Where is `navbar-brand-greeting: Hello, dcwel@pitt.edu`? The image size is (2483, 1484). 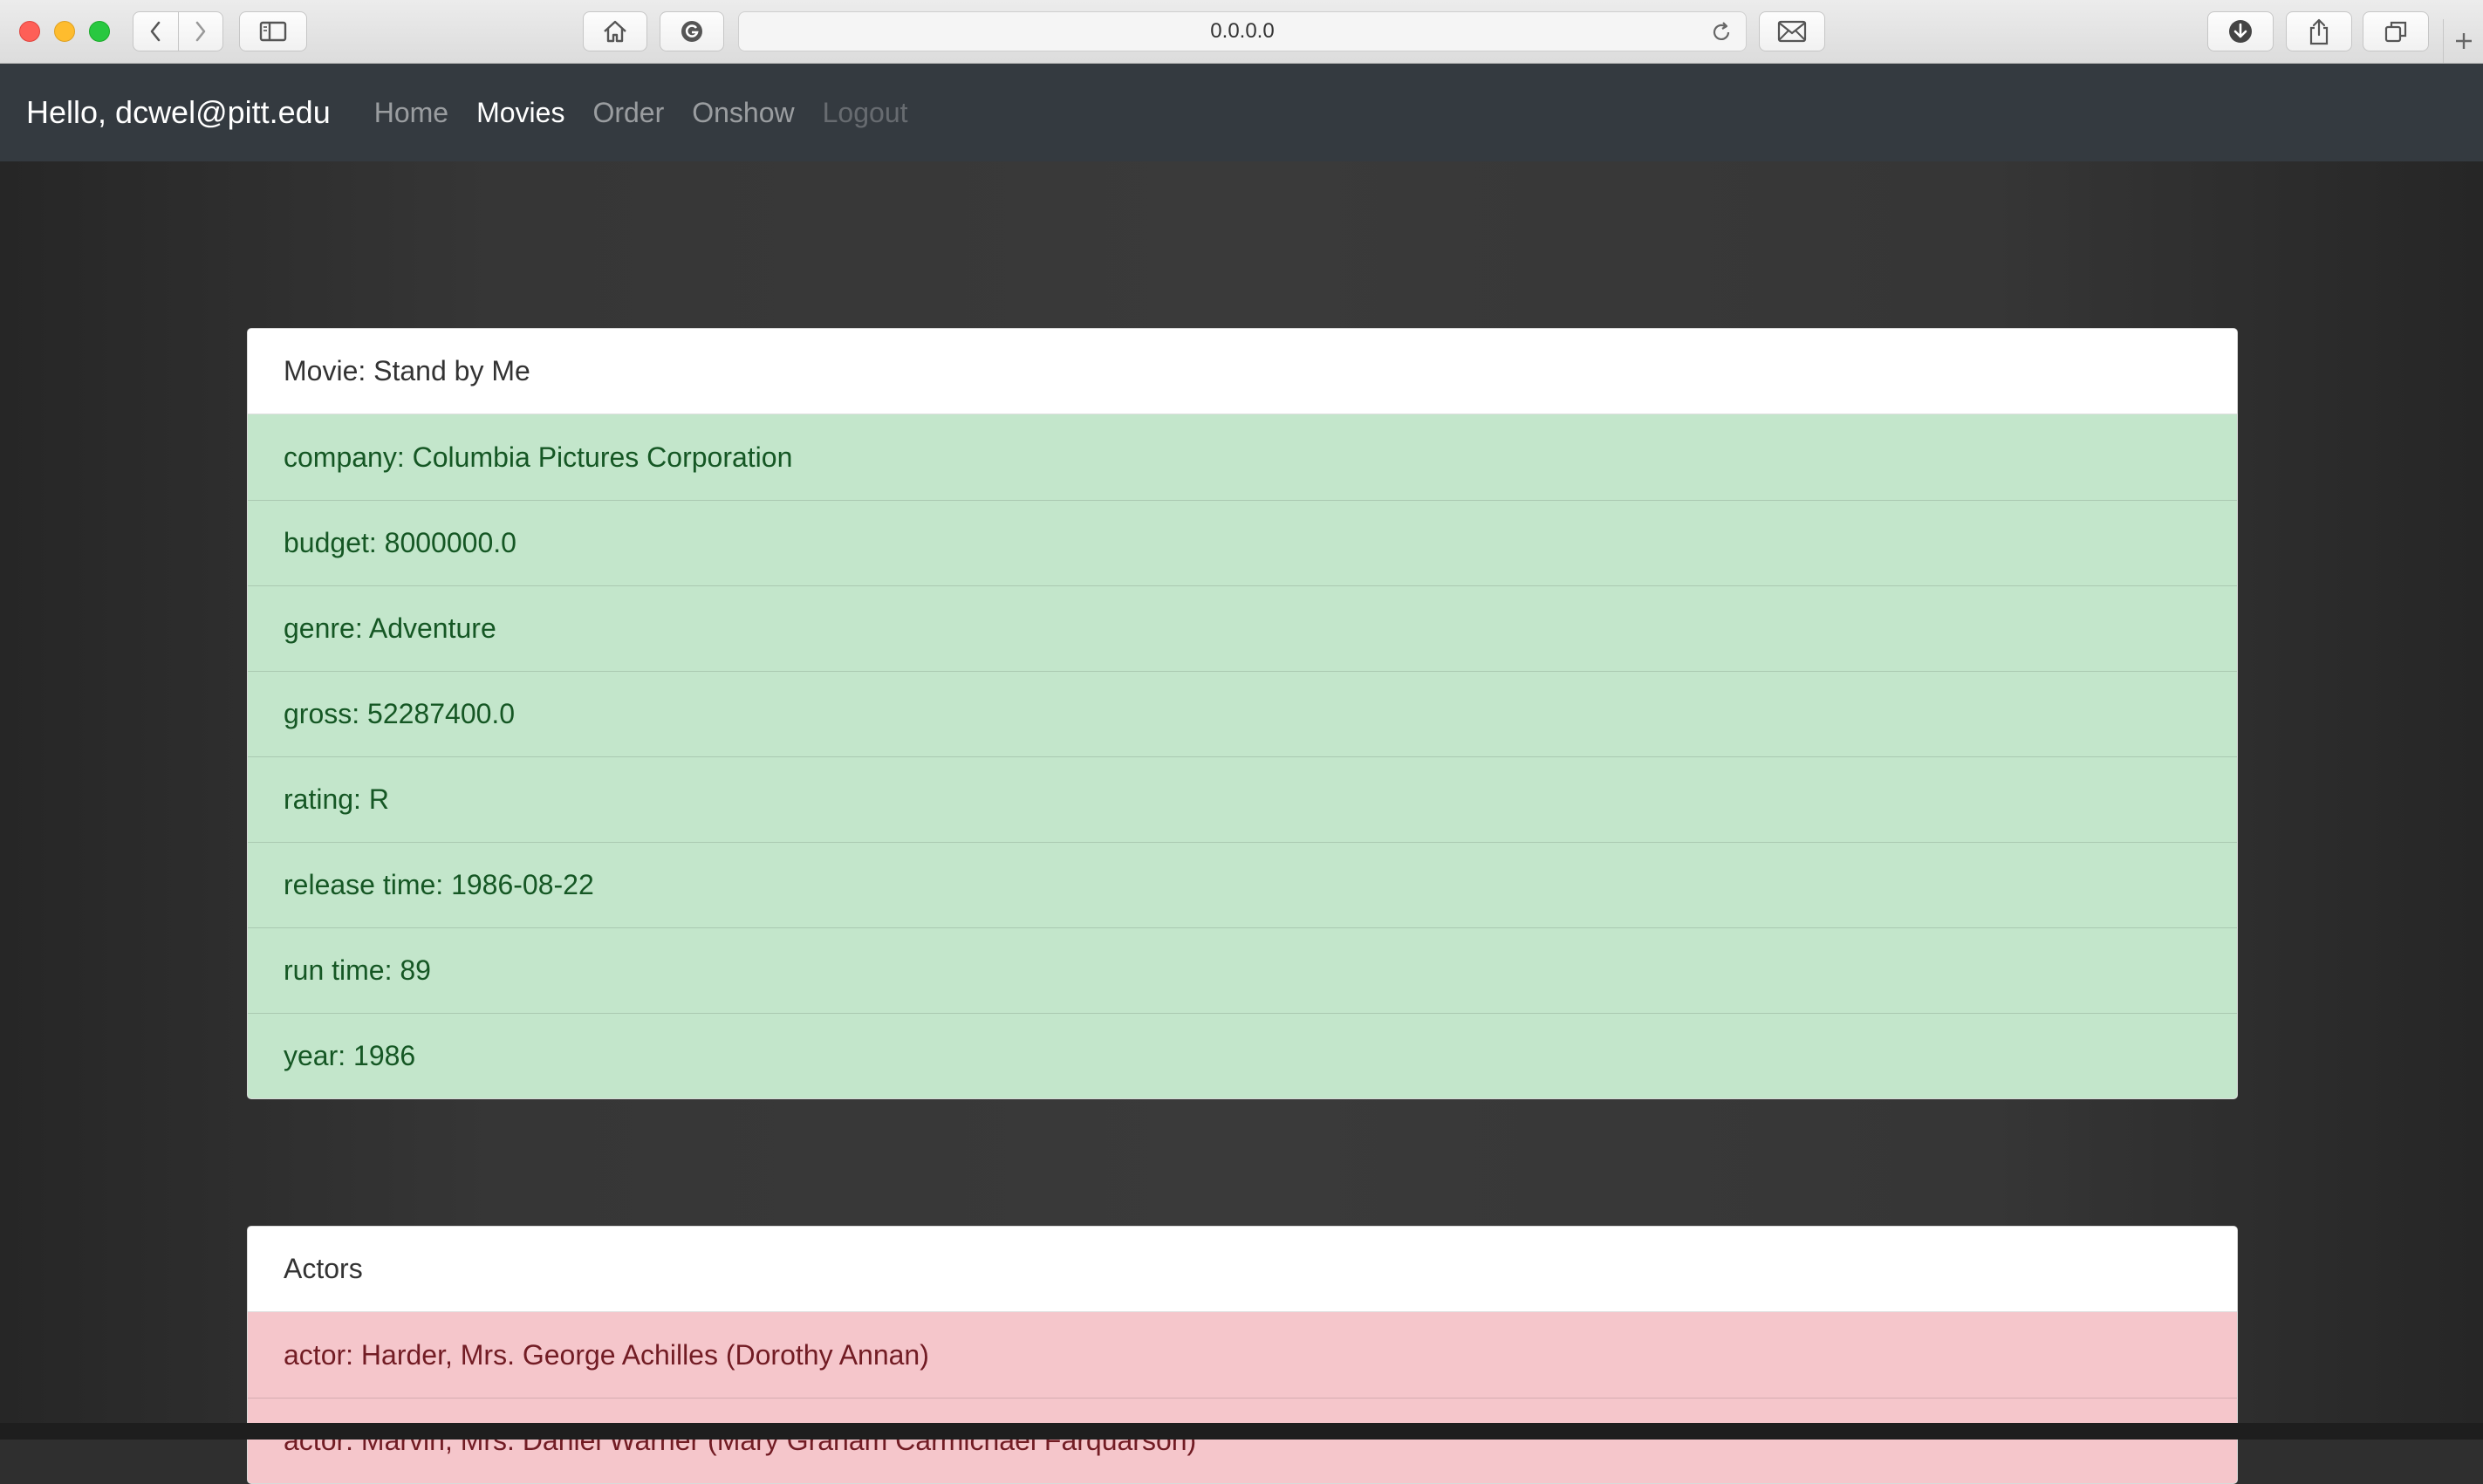
navbar-brand-greeting: Hello, dcwel@pitt.edu is located at coordinates (179, 112).